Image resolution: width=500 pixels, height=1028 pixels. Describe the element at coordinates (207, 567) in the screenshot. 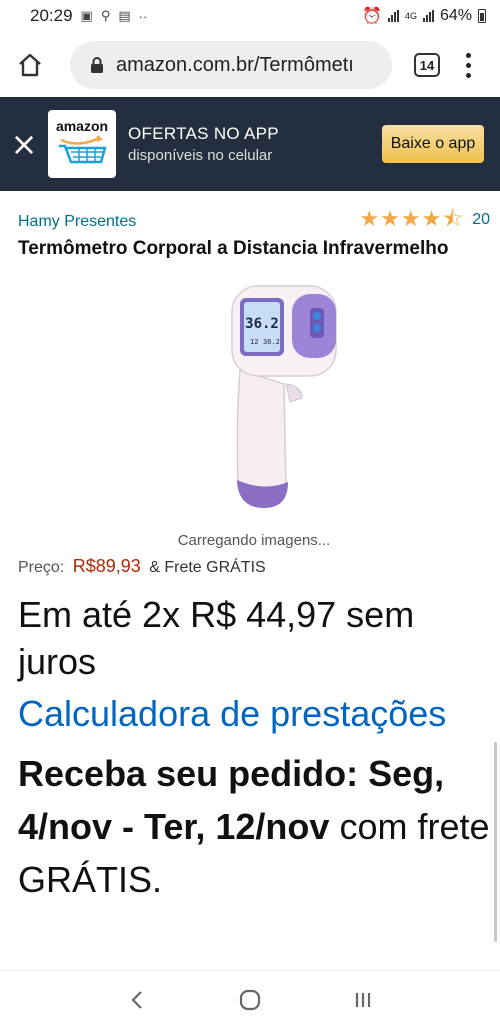

I see `shipping-text: & Frete GRÁTIS` at that location.